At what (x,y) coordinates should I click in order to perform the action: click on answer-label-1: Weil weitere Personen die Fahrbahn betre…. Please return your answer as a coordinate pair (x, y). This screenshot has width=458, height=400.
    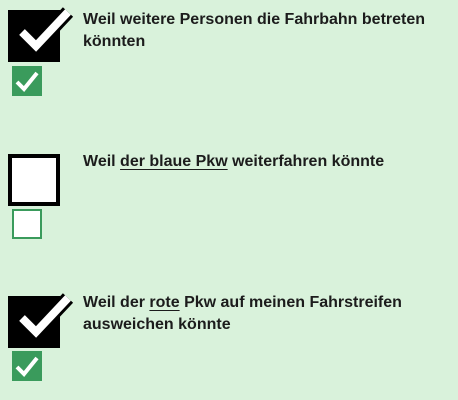
    Looking at the image, I should click on (254, 30).